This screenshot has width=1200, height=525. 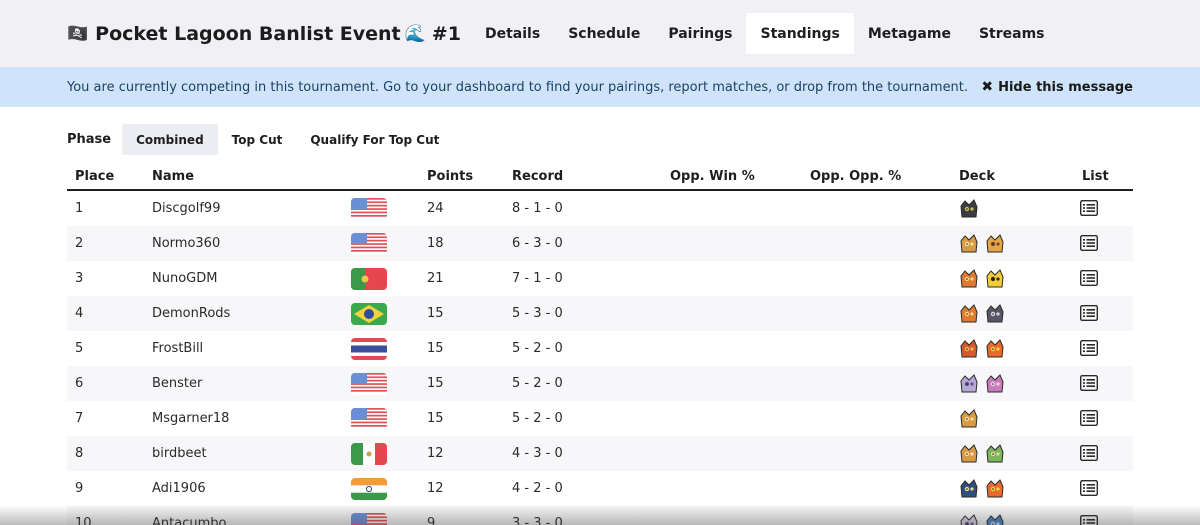 I want to click on player-name-link: Adi1906, so click(x=179, y=488).